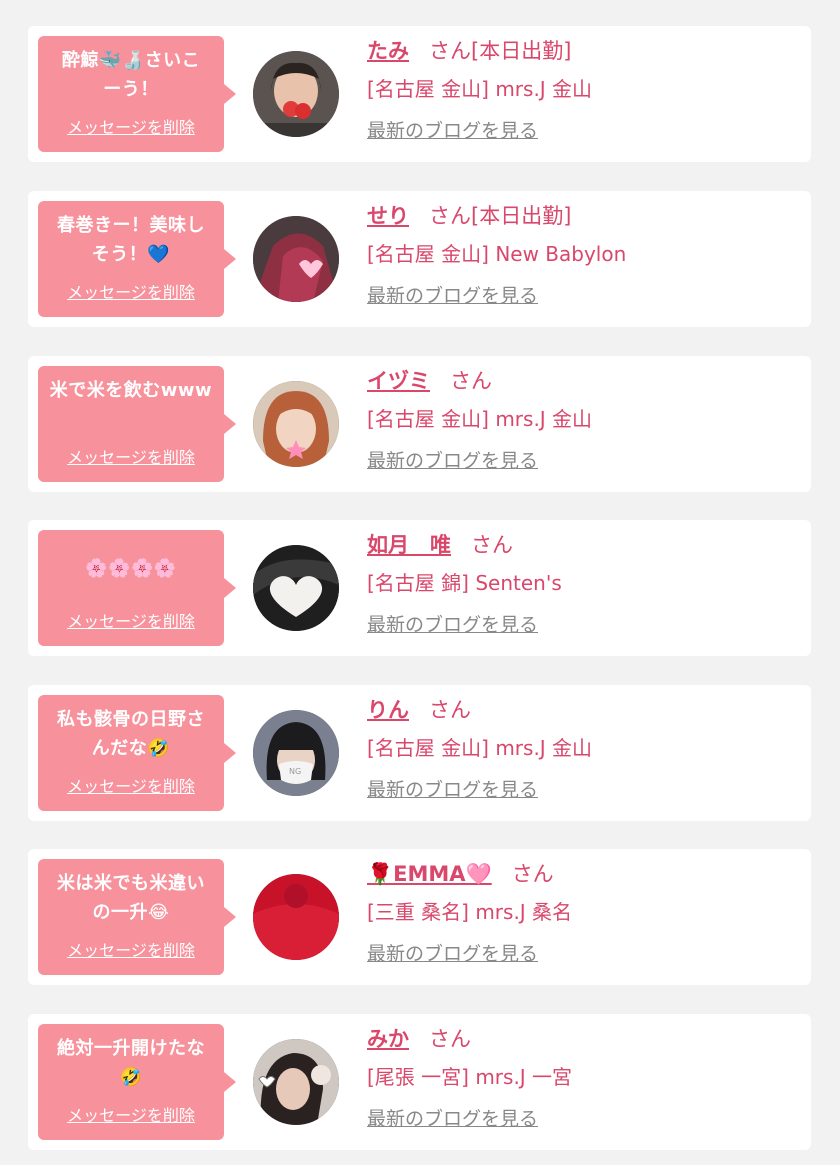  I want to click on profile-photo-icon: NG, so click(296, 753).